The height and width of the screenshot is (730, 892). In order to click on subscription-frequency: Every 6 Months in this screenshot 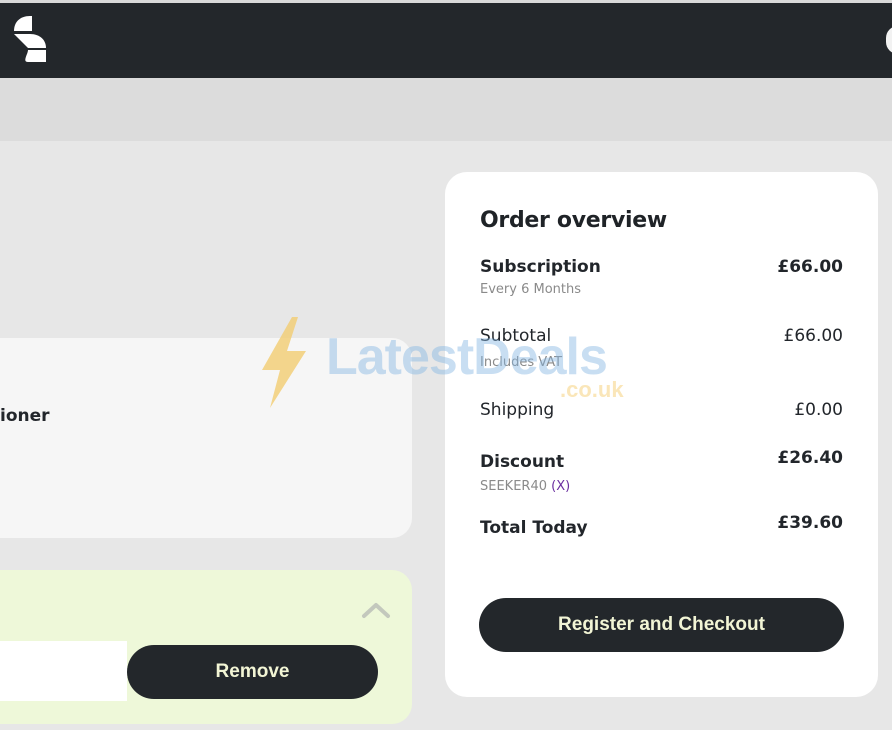, I will do `click(530, 289)`.